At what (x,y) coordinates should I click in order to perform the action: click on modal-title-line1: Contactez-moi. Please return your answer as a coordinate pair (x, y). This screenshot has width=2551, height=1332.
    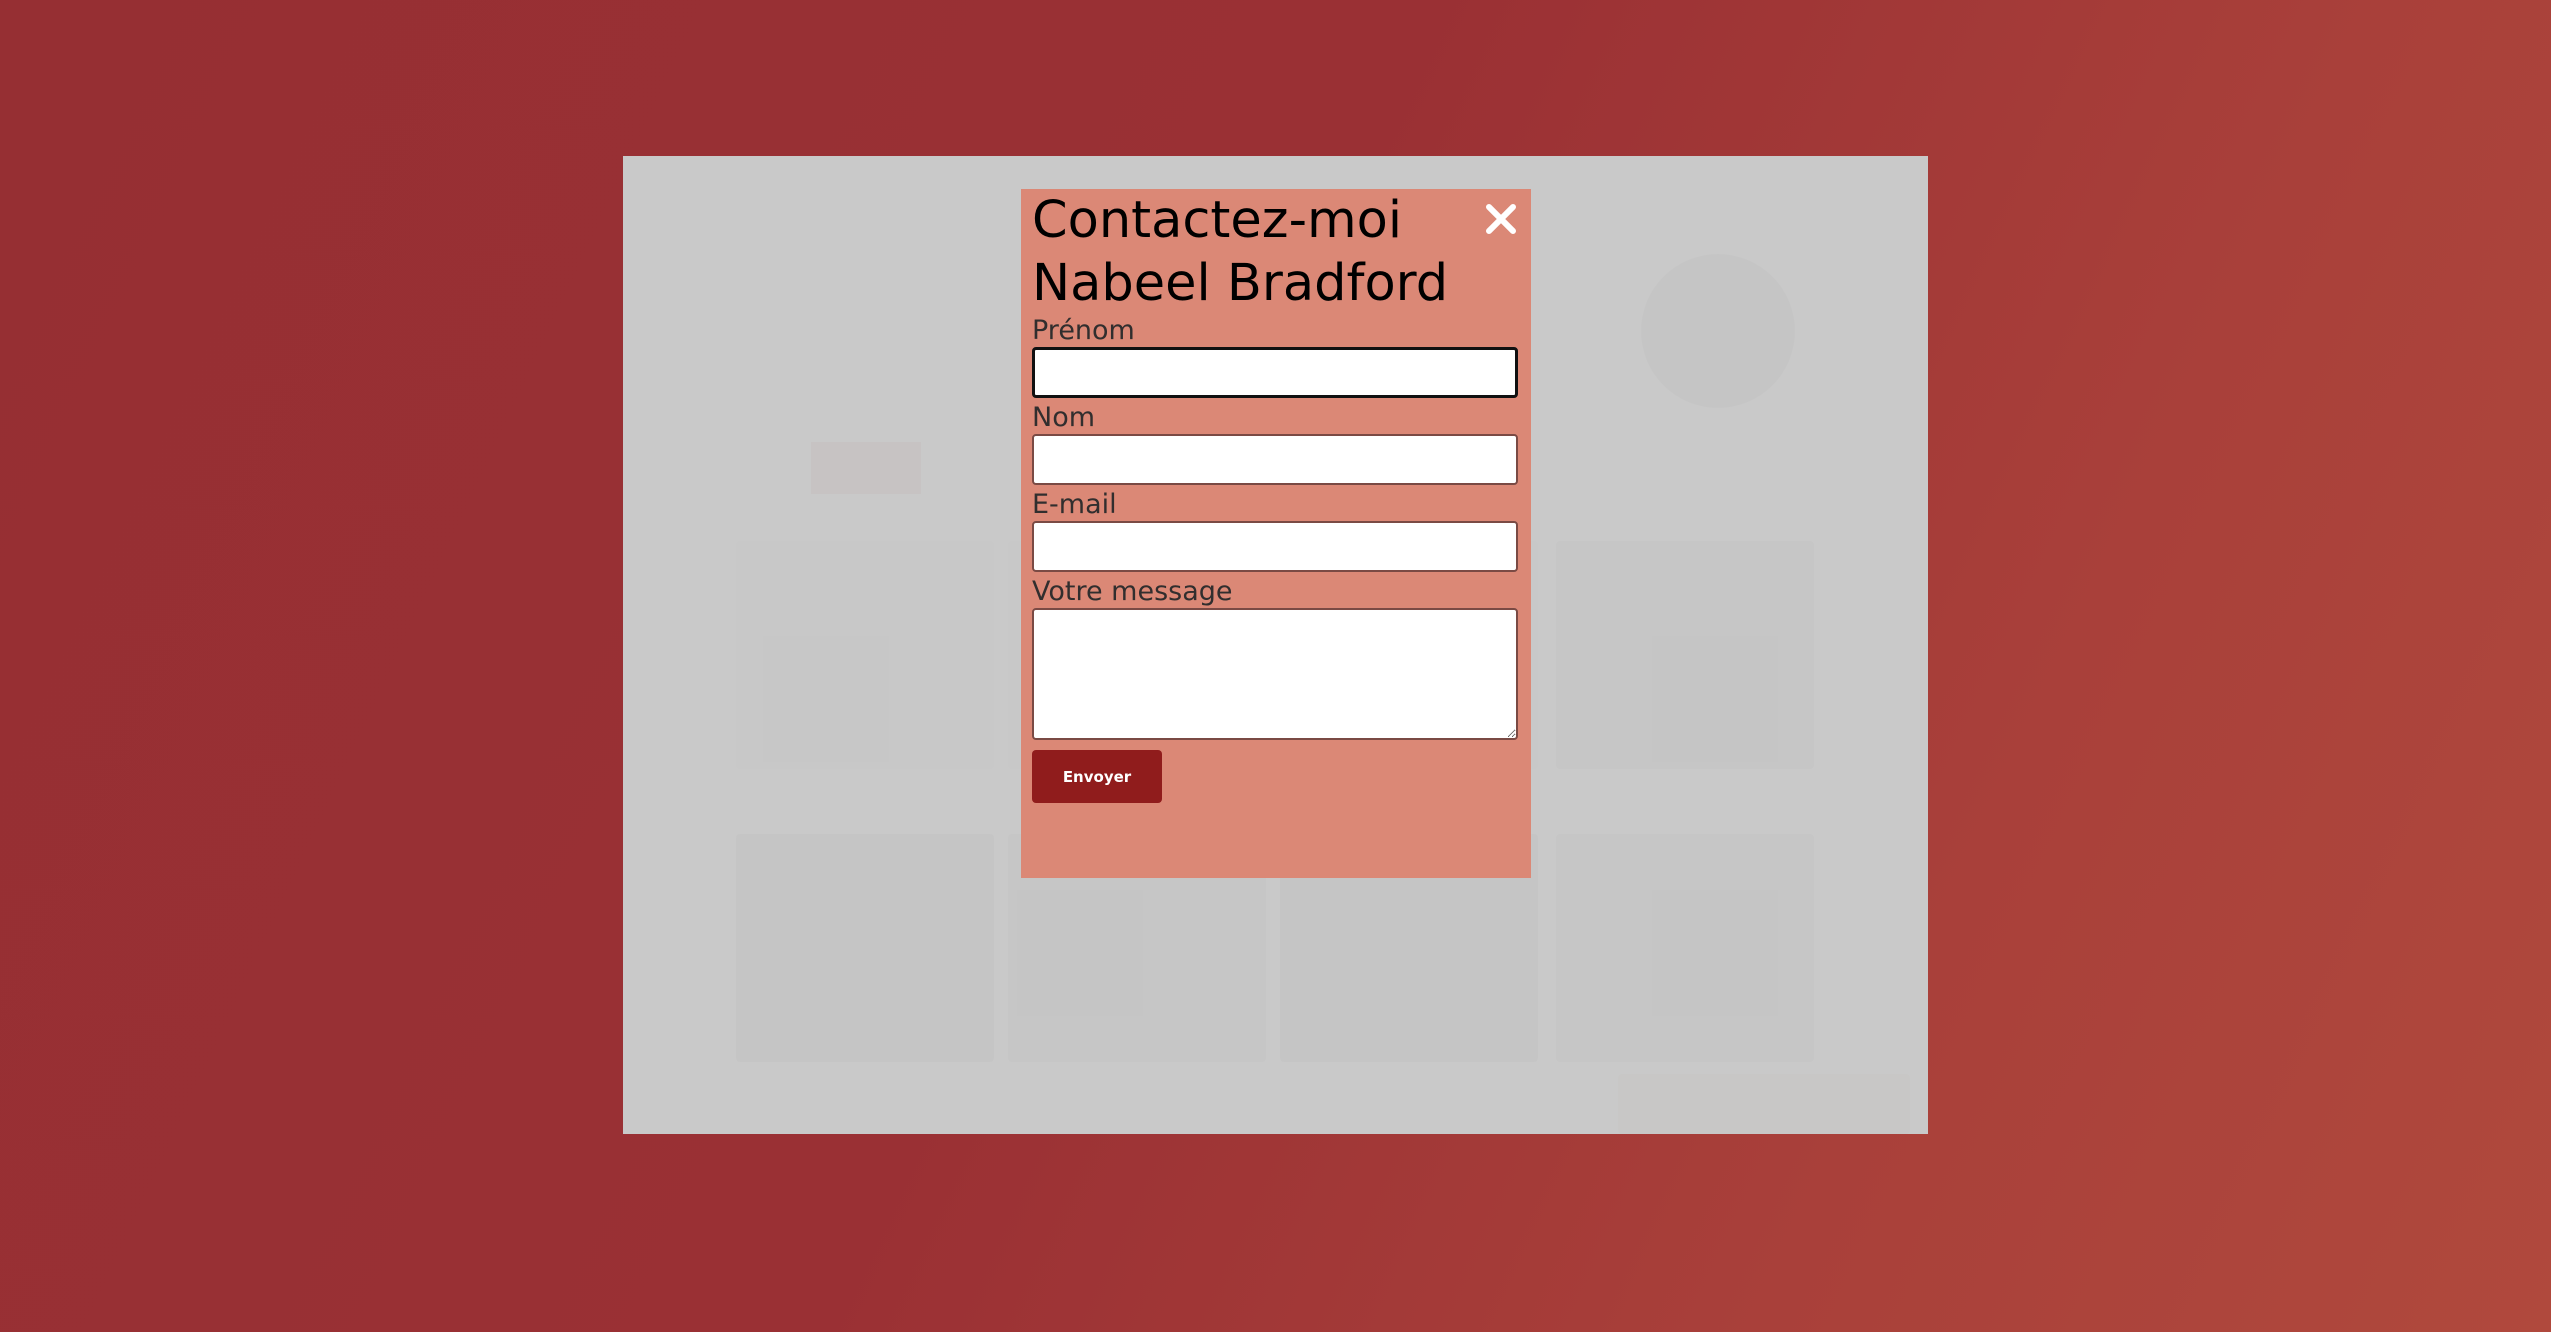
    Looking at the image, I should click on (1217, 220).